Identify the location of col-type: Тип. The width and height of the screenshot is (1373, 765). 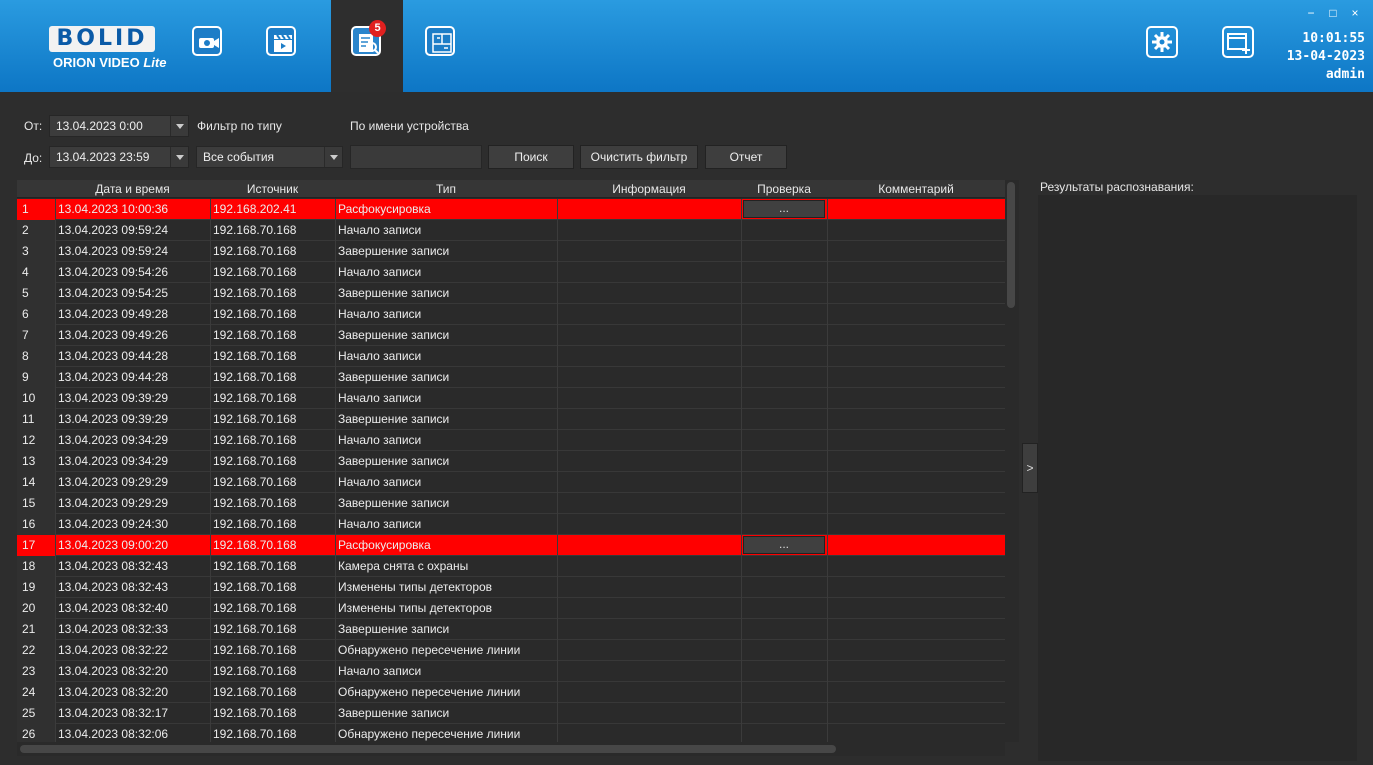
(446, 189).